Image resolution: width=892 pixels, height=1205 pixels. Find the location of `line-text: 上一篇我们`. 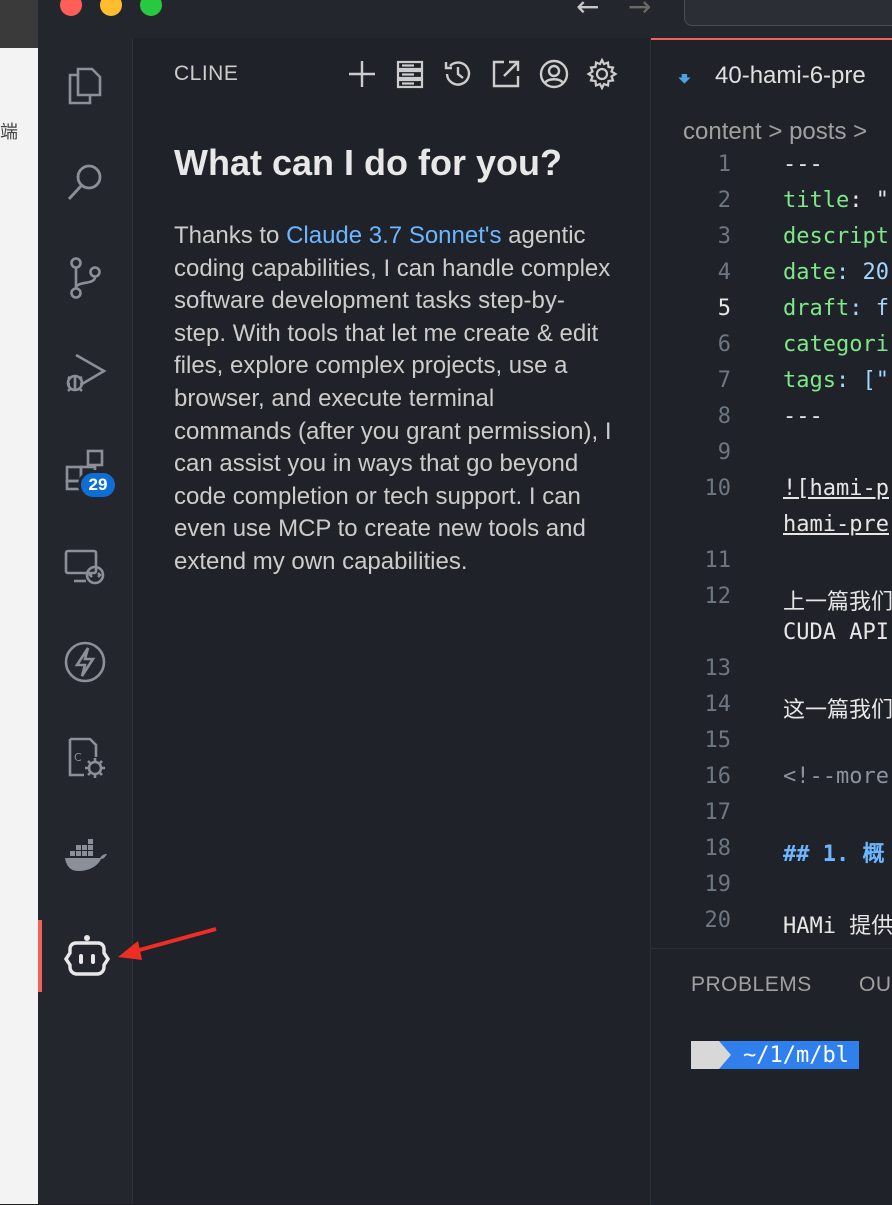

line-text: 上一篇我们 is located at coordinates (837, 602).